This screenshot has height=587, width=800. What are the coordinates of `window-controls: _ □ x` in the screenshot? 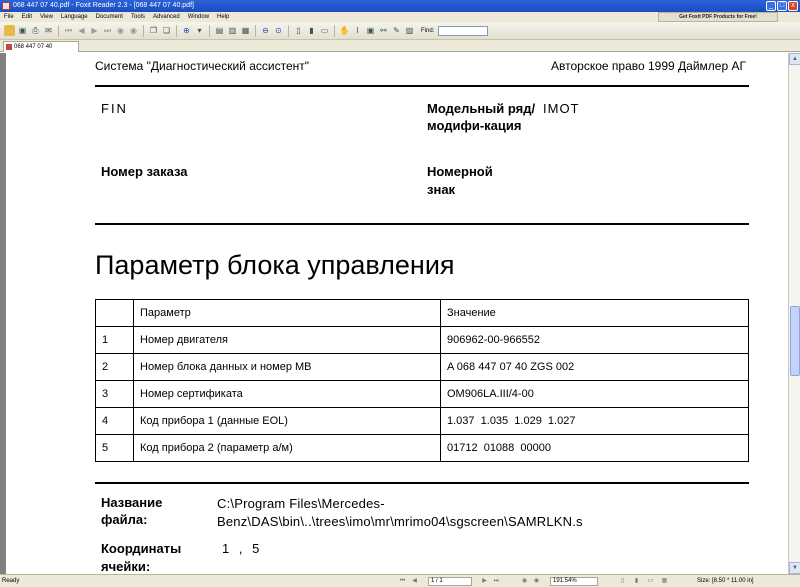 It's located at (782, 6).